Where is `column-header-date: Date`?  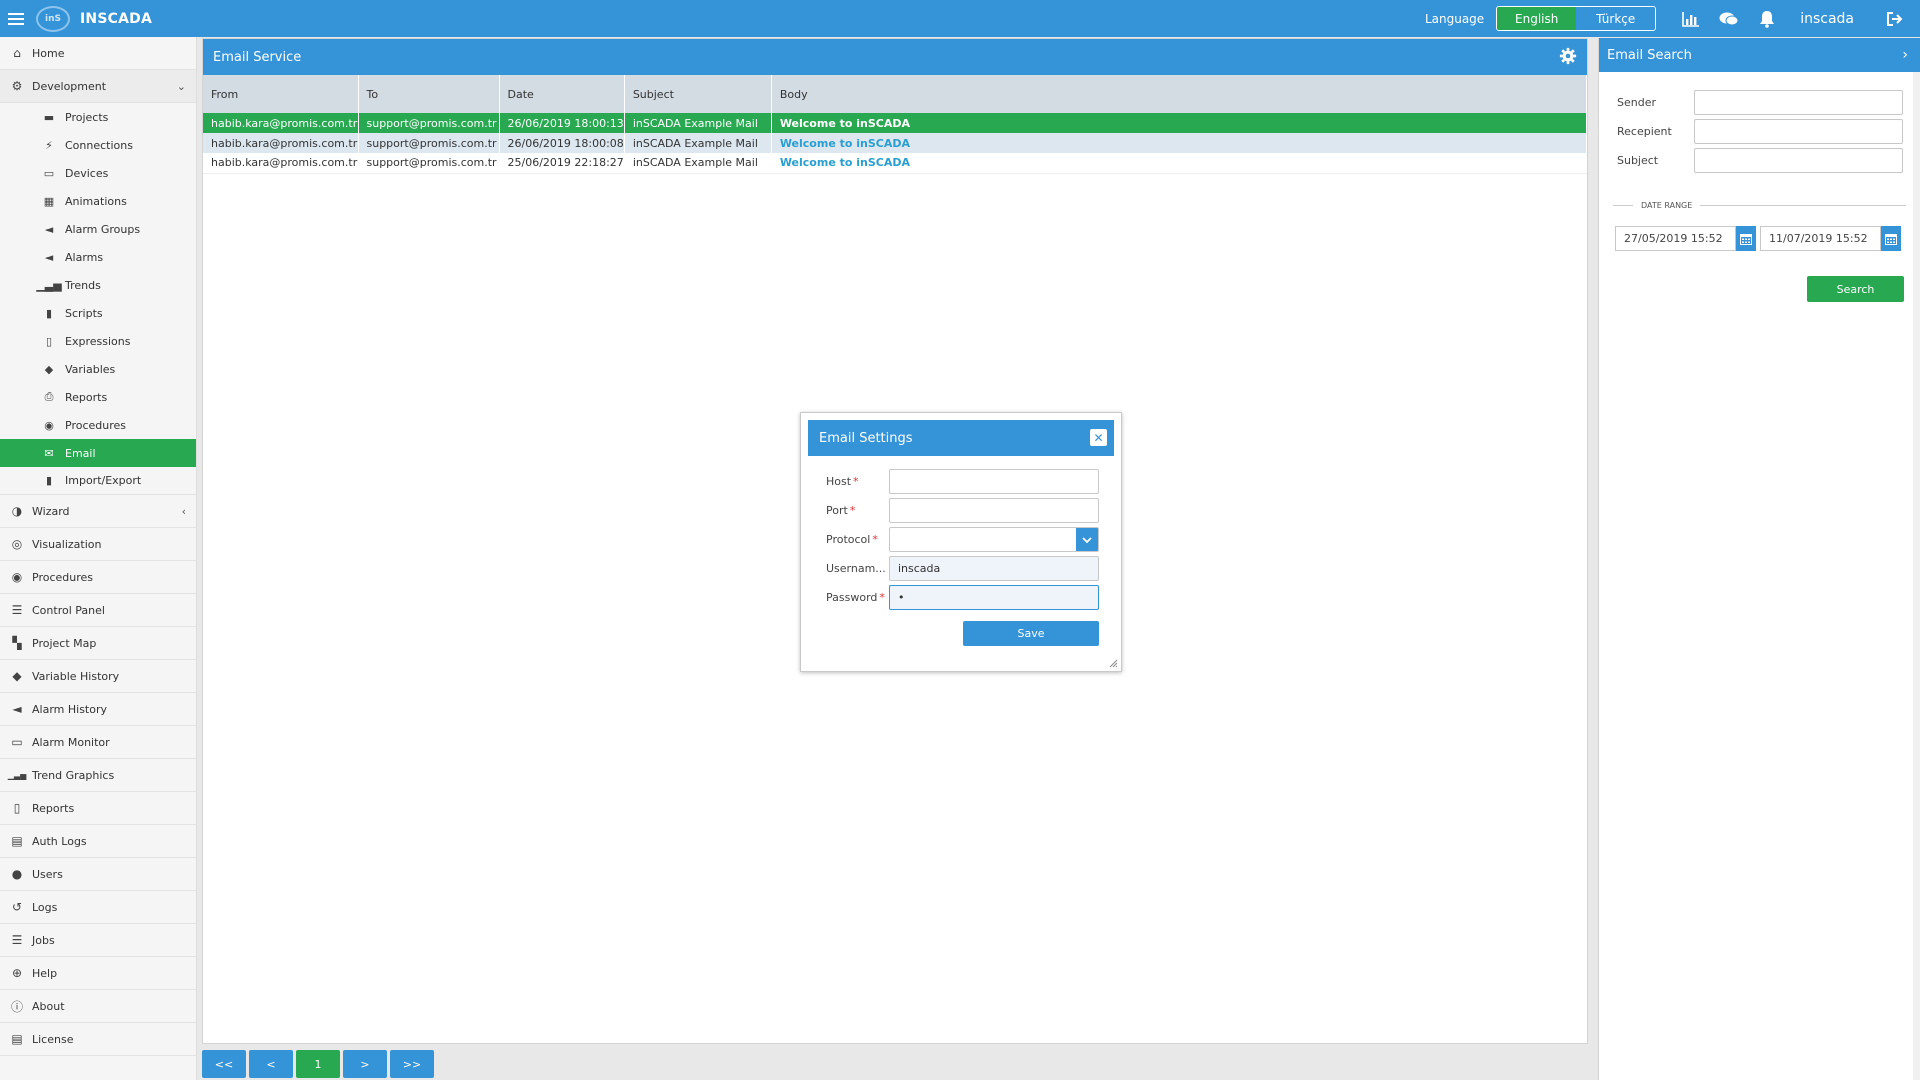 column-header-date: Date is located at coordinates (562, 94).